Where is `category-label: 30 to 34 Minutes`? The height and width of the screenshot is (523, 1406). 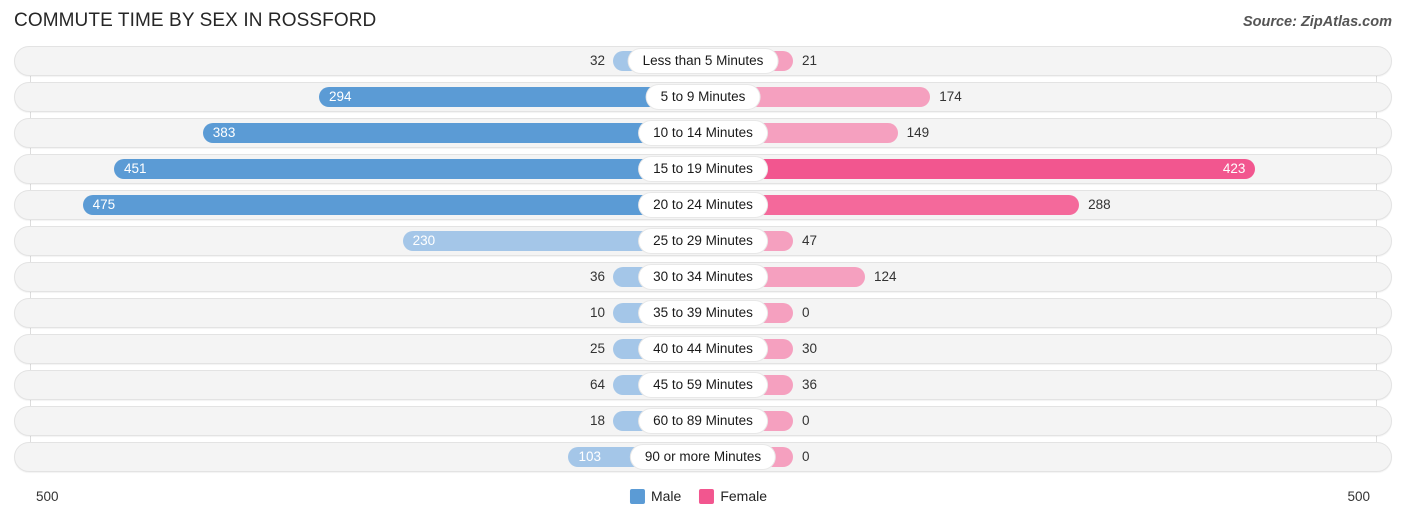
category-label: 30 to 34 Minutes is located at coordinates (703, 277).